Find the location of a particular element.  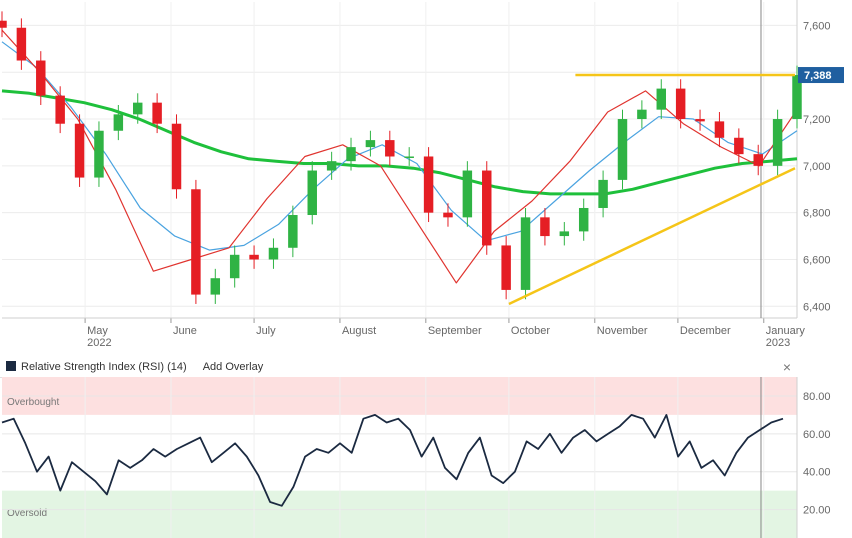

x-tick-label: December is located at coordinates (705, 331).